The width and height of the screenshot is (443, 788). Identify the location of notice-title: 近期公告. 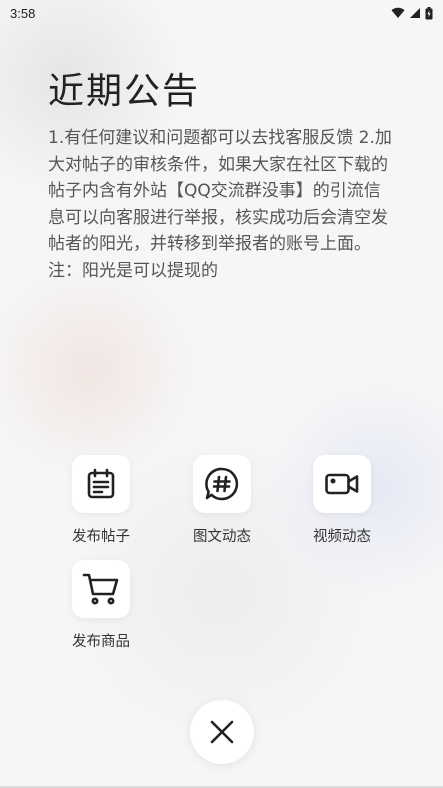
(124, 91).